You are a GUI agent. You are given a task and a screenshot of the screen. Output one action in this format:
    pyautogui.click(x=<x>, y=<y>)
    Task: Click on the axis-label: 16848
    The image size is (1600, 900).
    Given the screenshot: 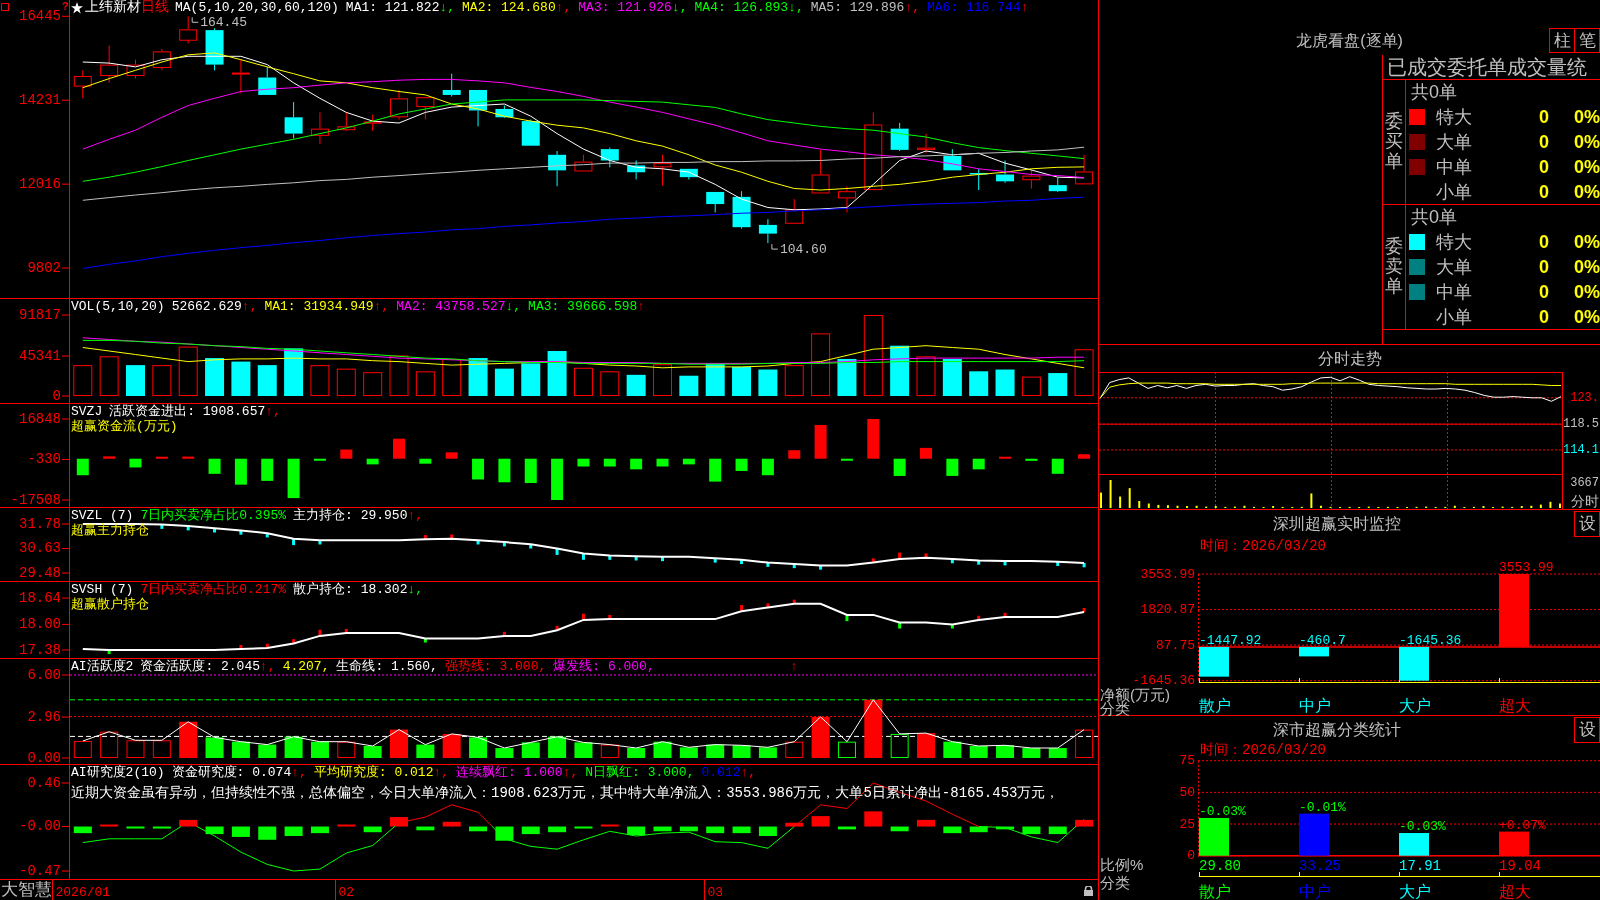 What is the action you would take?
    pyautogui.click(x=40, y=418)
    